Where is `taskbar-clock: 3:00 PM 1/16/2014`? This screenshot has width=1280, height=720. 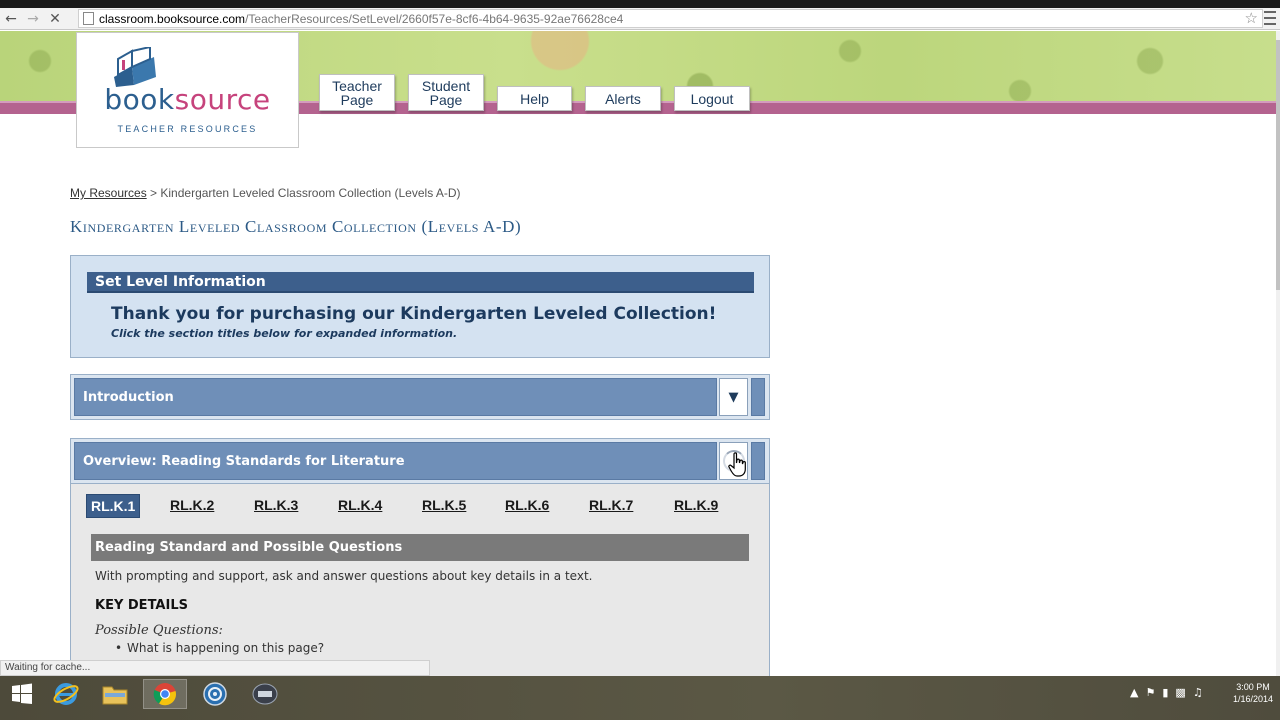 taskbar-clock: 3:00 PM 1/16/2014 is located at coordinates (1253, 693).